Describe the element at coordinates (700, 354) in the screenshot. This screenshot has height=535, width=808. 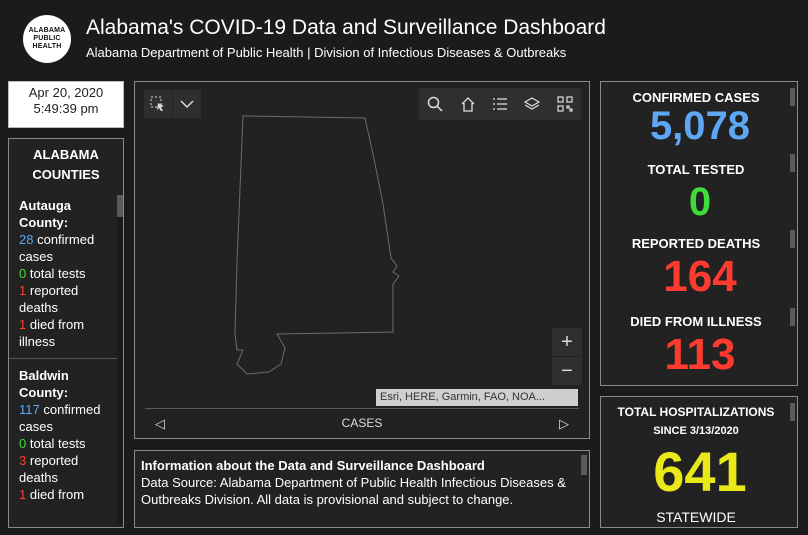
I see `died-from-illness-value: 113` at that location.